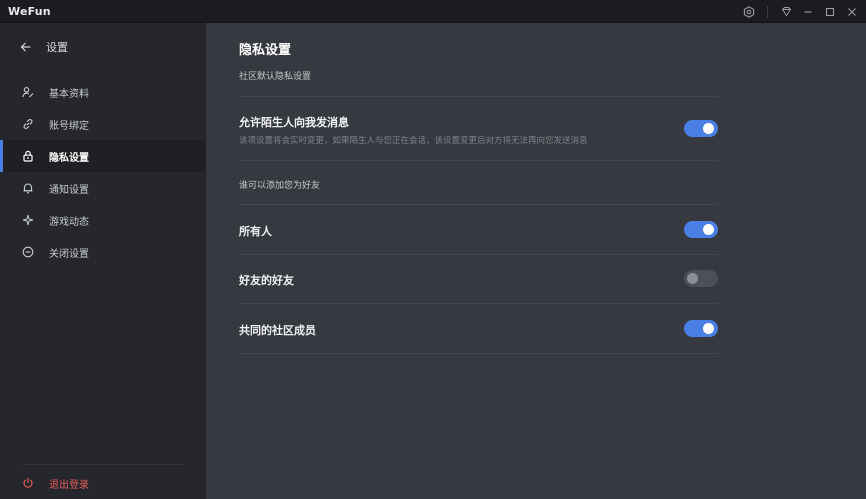  Describe the element at coordinates (69, 222) in the screenshot. I see `sidebar-item-label: 游戏动态` at that location.